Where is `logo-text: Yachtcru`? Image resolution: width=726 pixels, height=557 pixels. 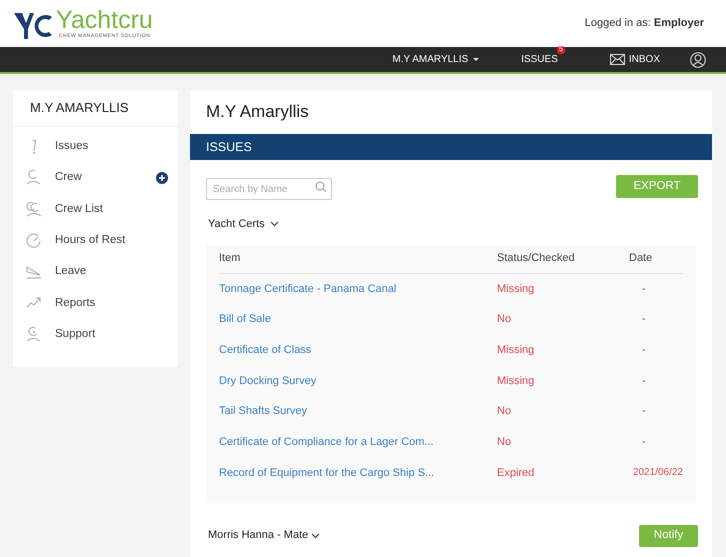 logo-text: Yachtcru is located at coordinates (104, 20).